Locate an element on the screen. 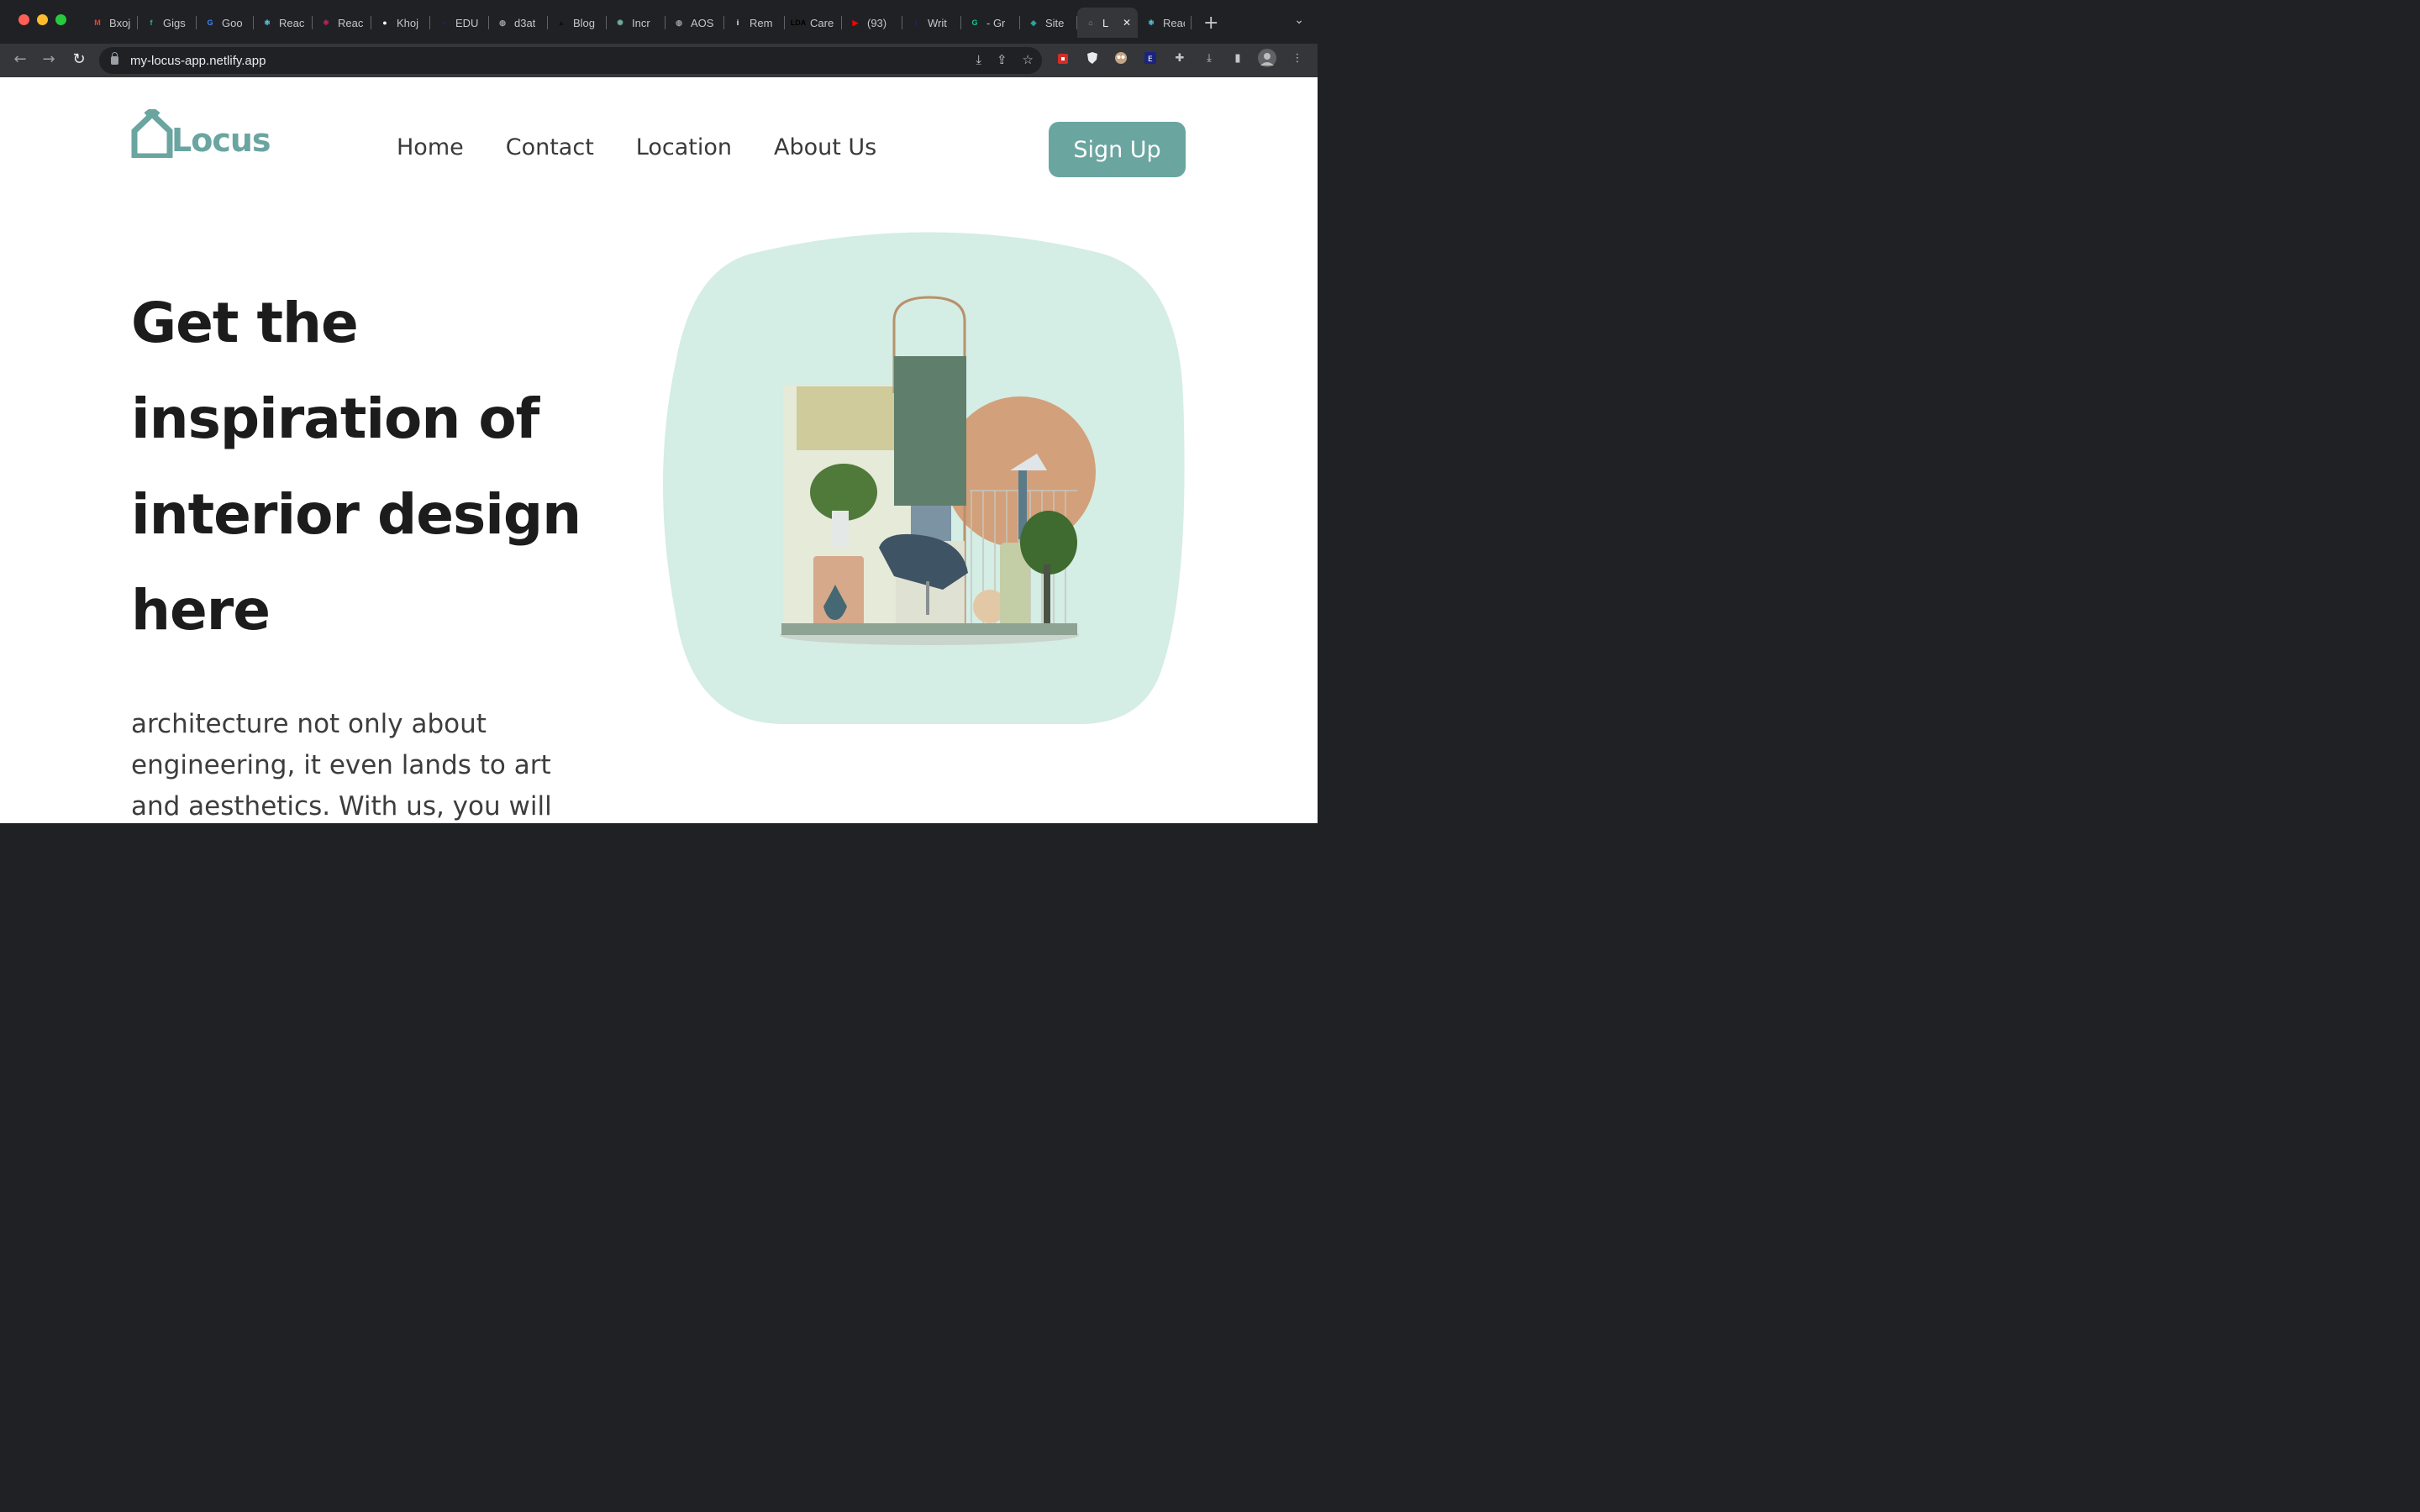  lastpass-extension-icon is located at coordinates (1063, 58).